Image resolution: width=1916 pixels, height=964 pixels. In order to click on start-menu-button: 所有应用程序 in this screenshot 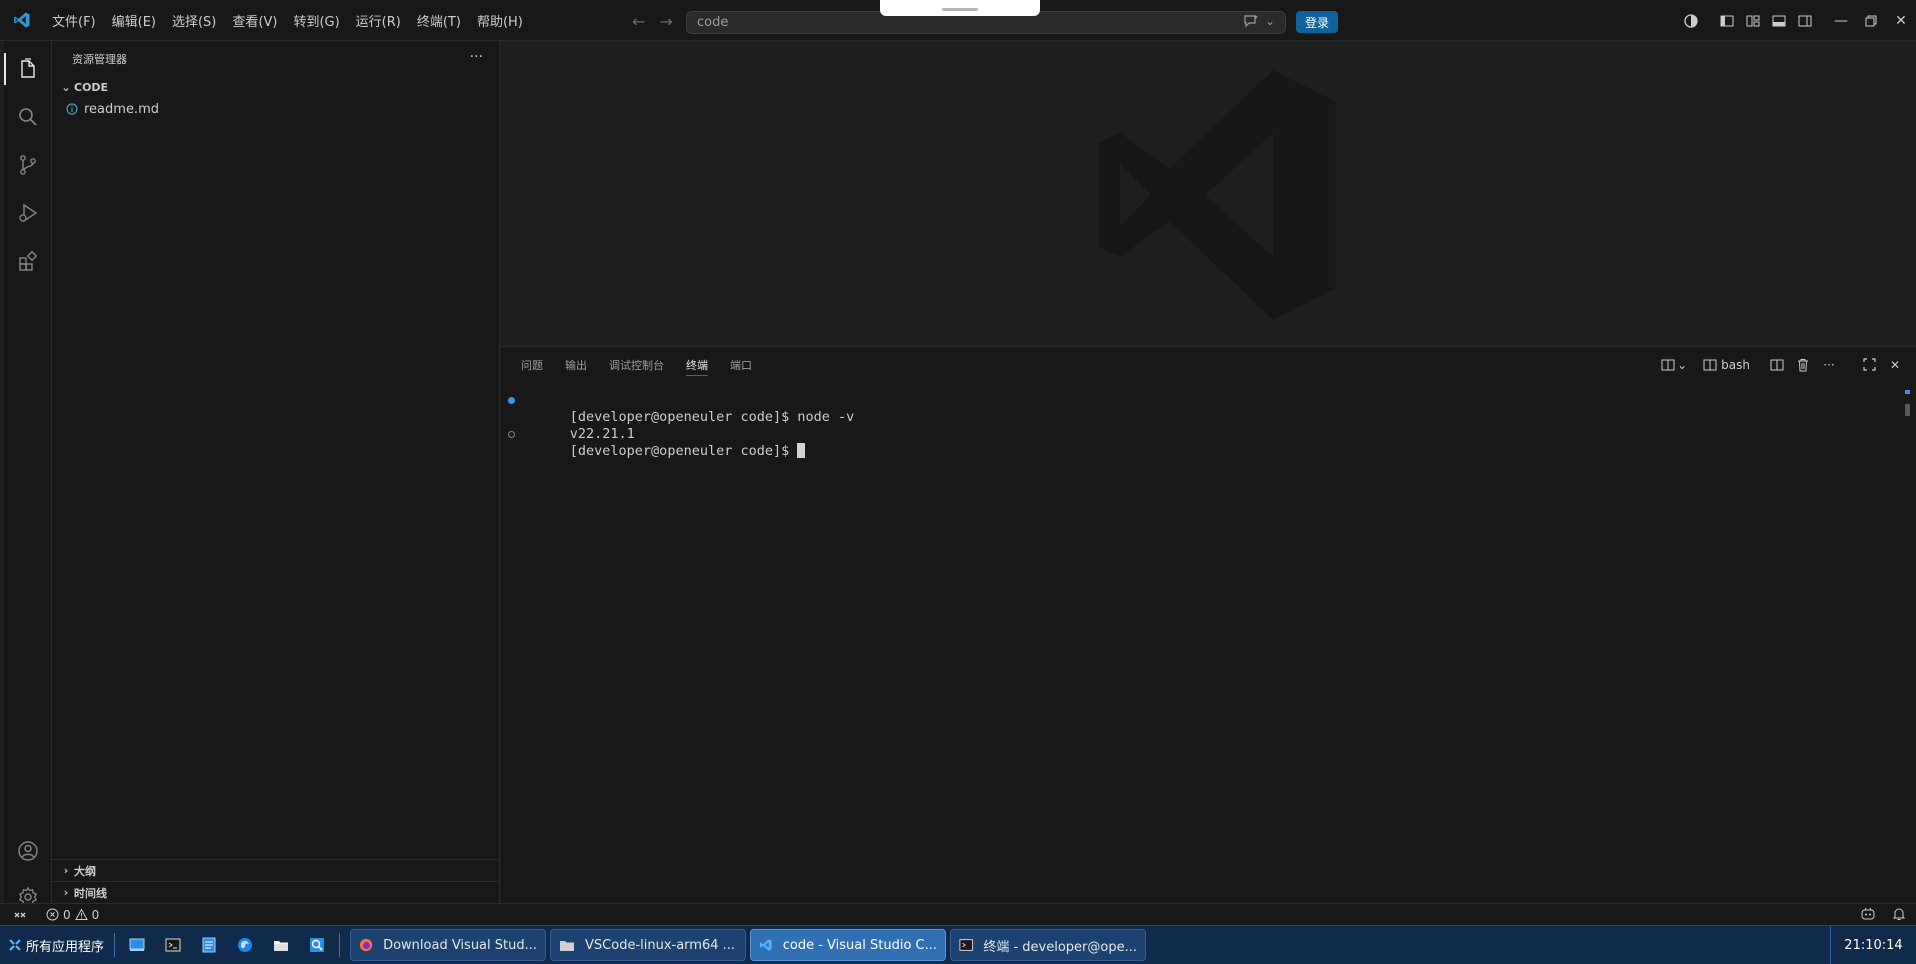, I will do `click(55, 945)`.